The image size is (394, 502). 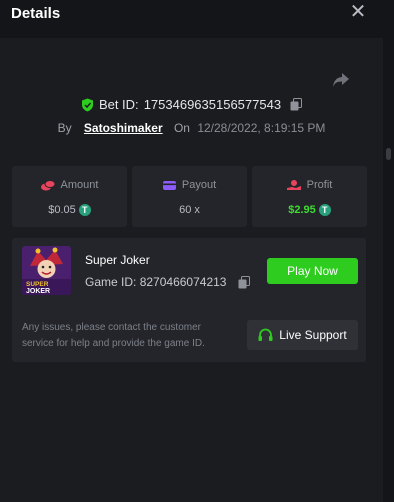 What do you see at coordinates (118, 104) in the screenshot?
I see `bet-id-label: Bet ID:` at bounding box center [118, 104].